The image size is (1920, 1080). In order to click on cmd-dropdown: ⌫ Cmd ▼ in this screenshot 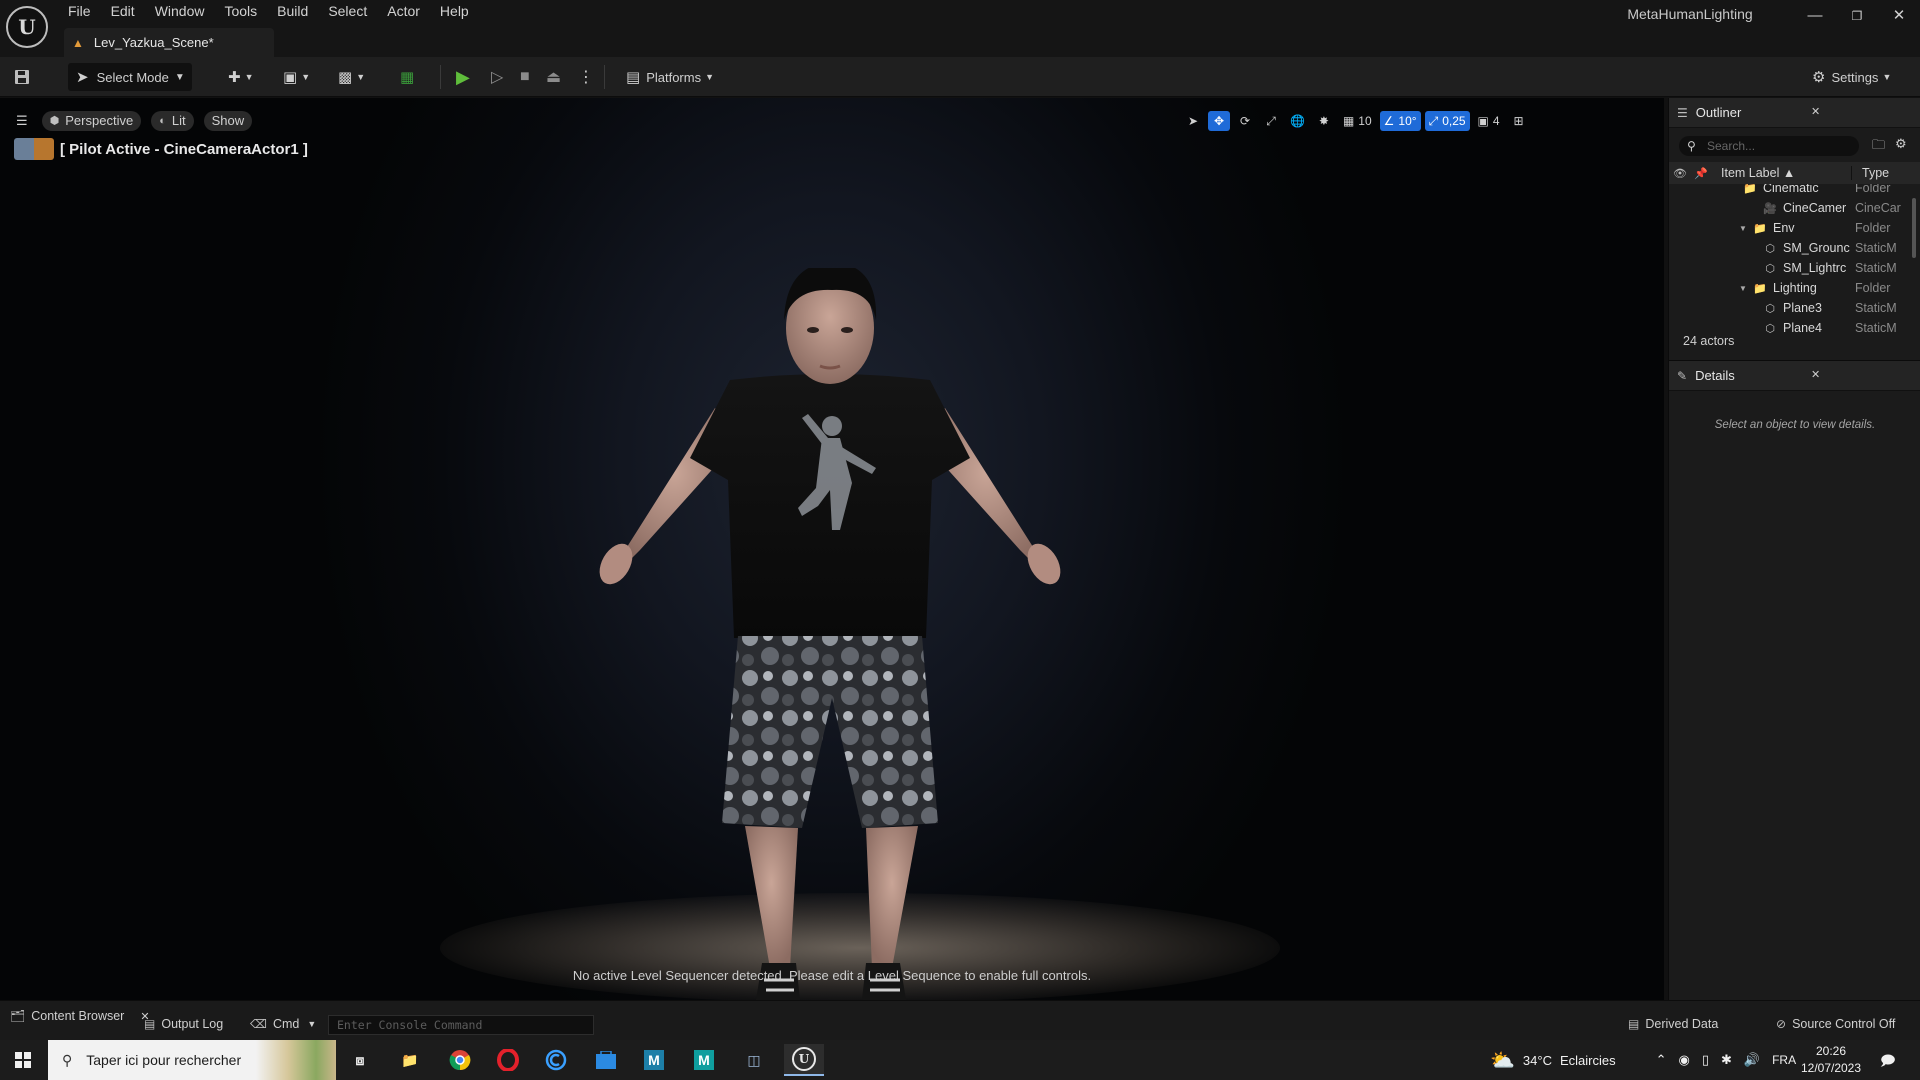, I will do `click(283, 1024)`.